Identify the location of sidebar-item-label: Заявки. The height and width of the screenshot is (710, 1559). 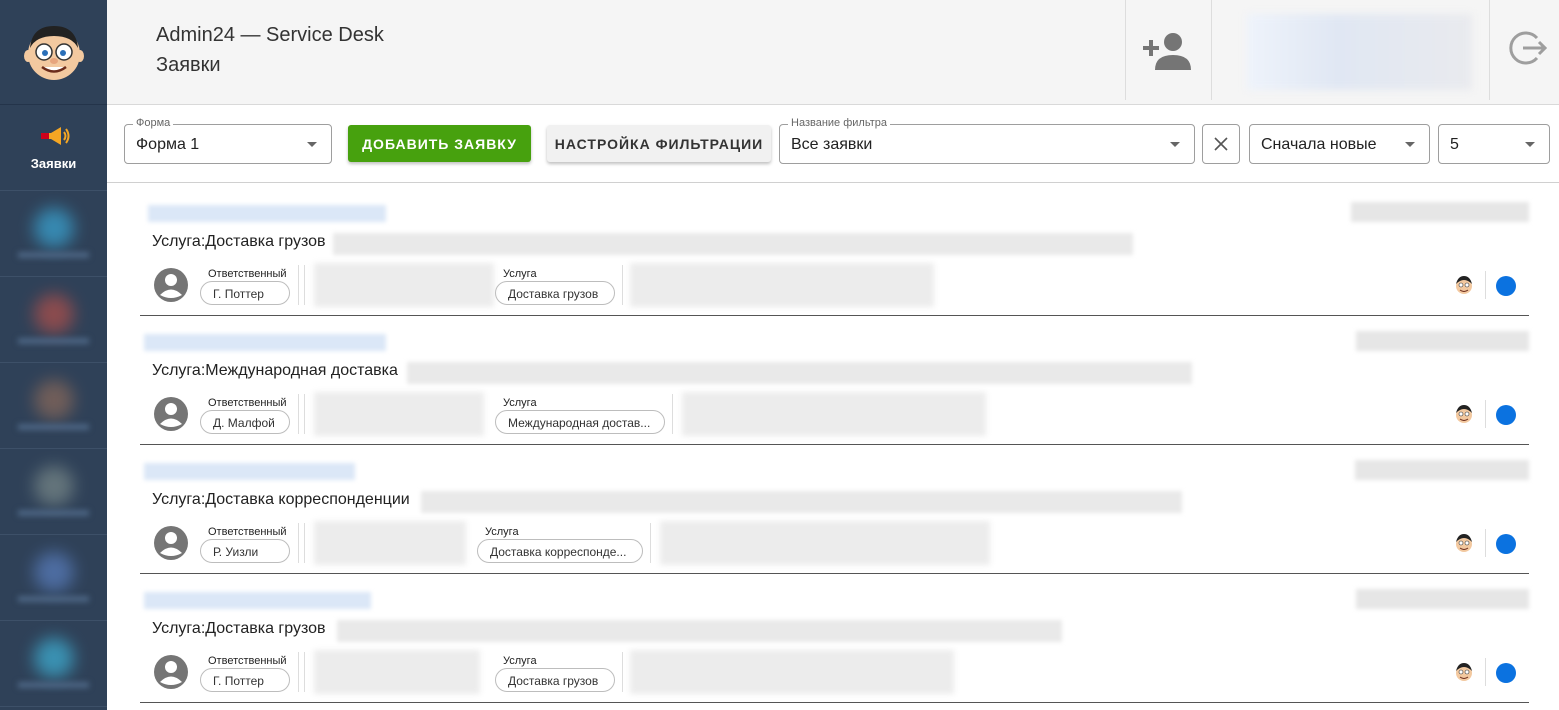
(53, 163).